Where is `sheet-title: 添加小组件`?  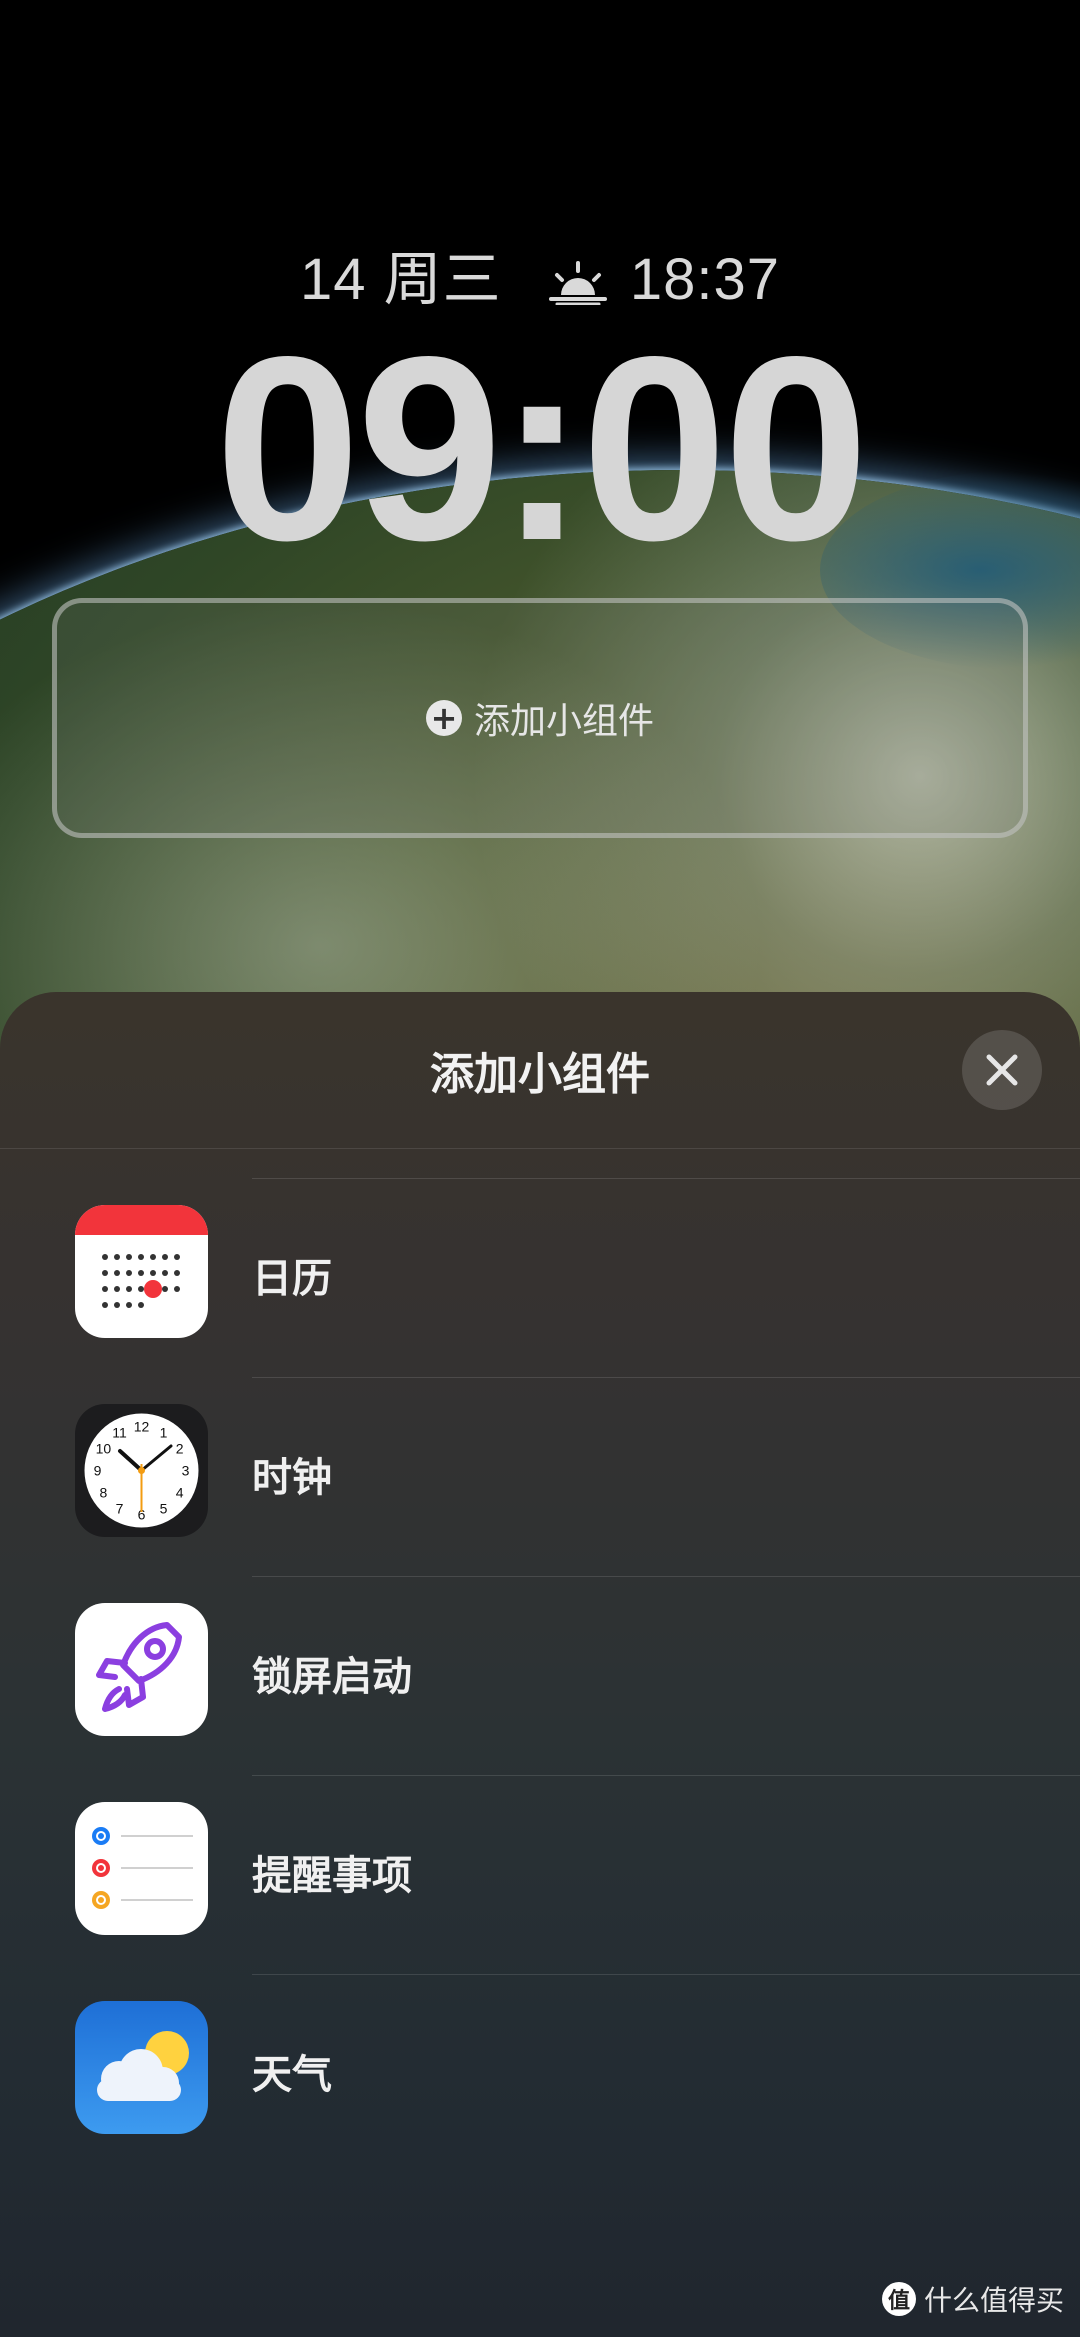
sheet-title: 添加小组件 is located at coordinates (540, 1074).